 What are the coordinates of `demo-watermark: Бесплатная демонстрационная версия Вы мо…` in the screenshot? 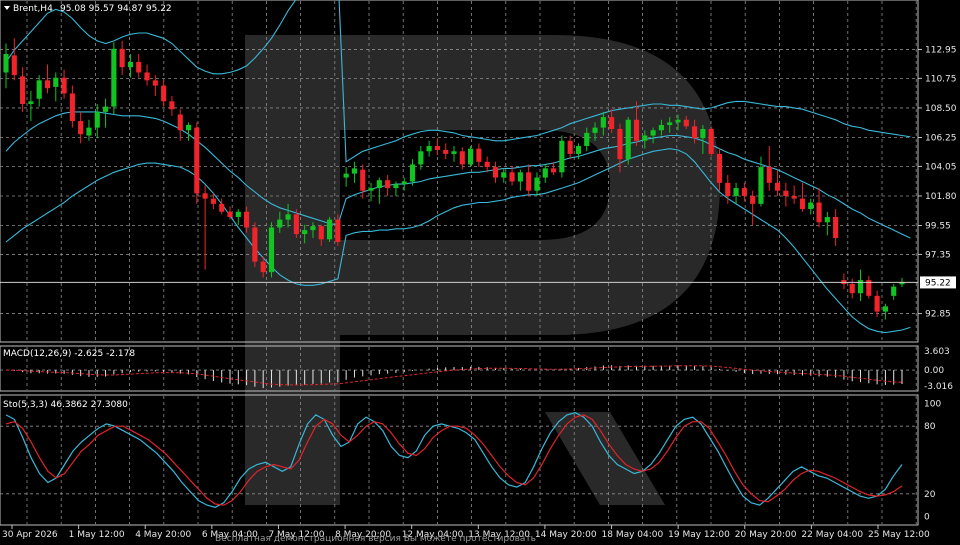 It's located at (375, 539).